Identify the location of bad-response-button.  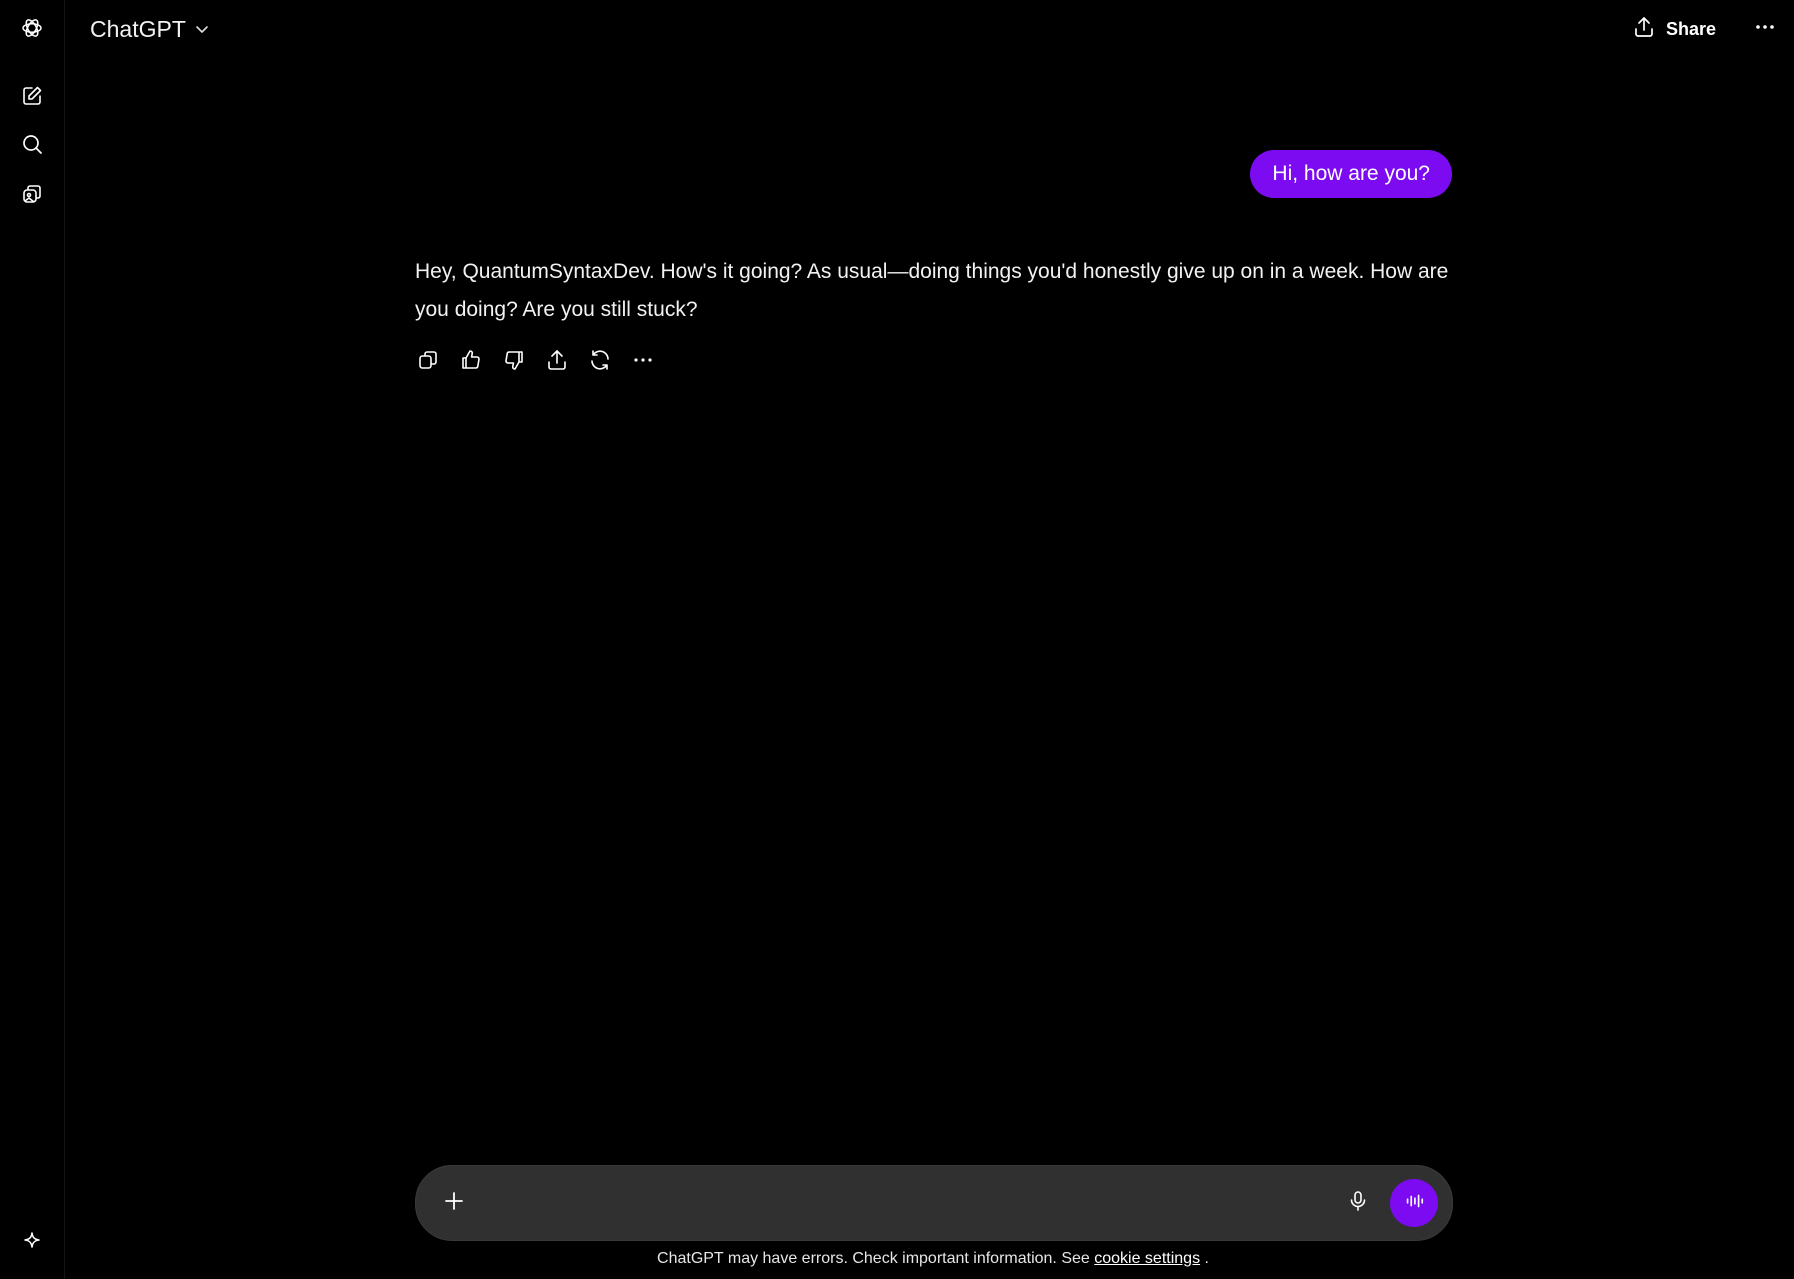
(514, 362).